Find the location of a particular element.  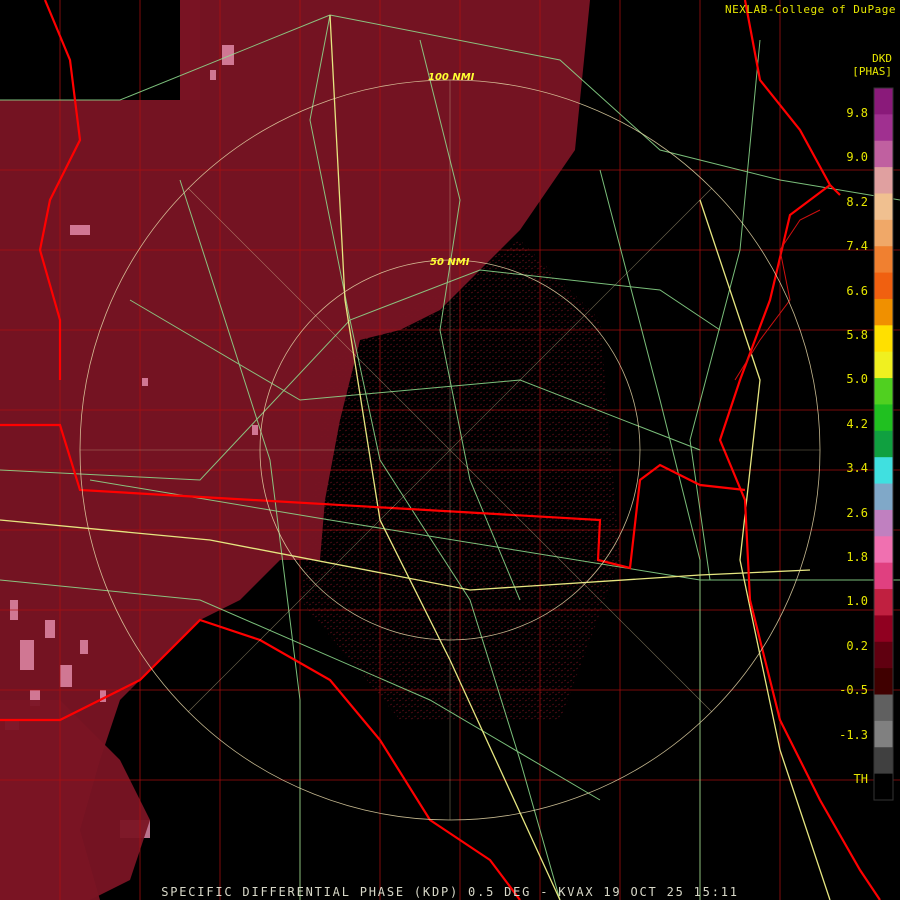

colorbar-tick-label: -1.3 is located at coordinates (853, 734).